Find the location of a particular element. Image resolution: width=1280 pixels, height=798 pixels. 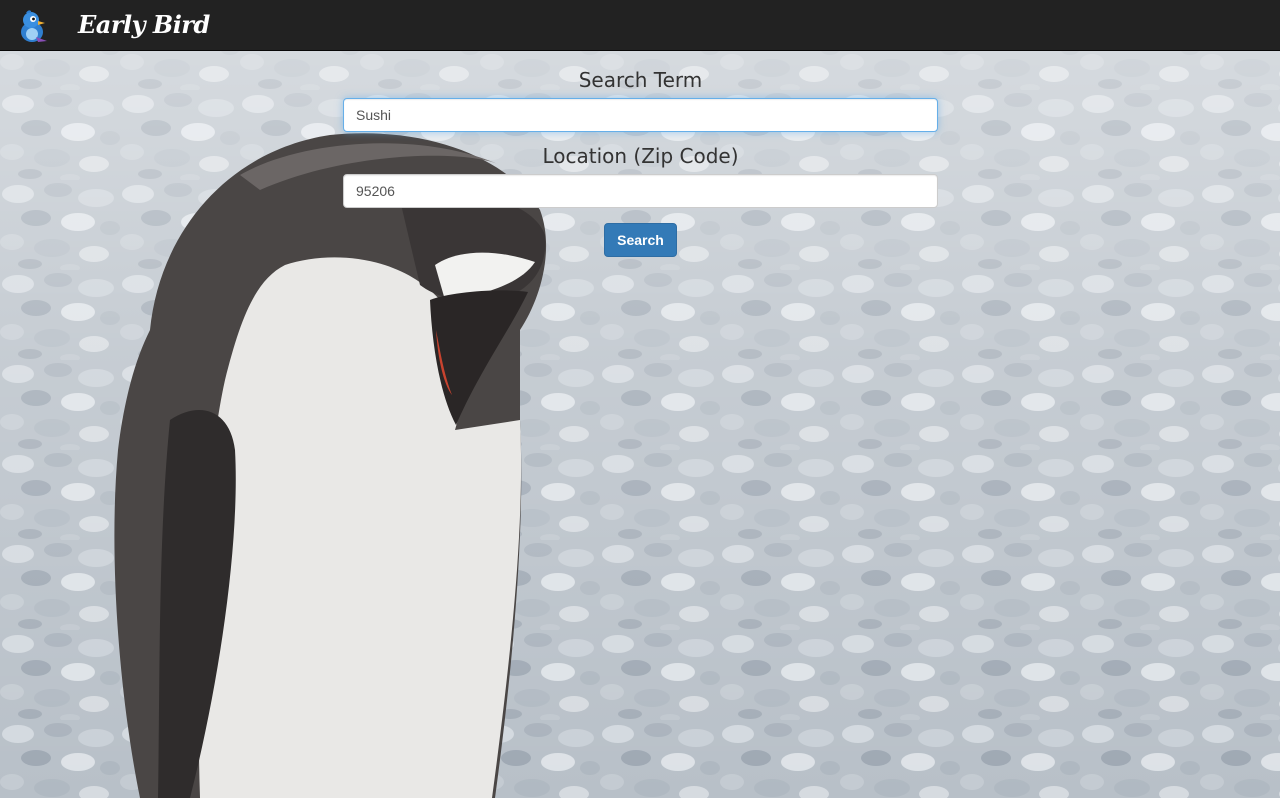

search-button: Search is located at coordinates (640, 240).